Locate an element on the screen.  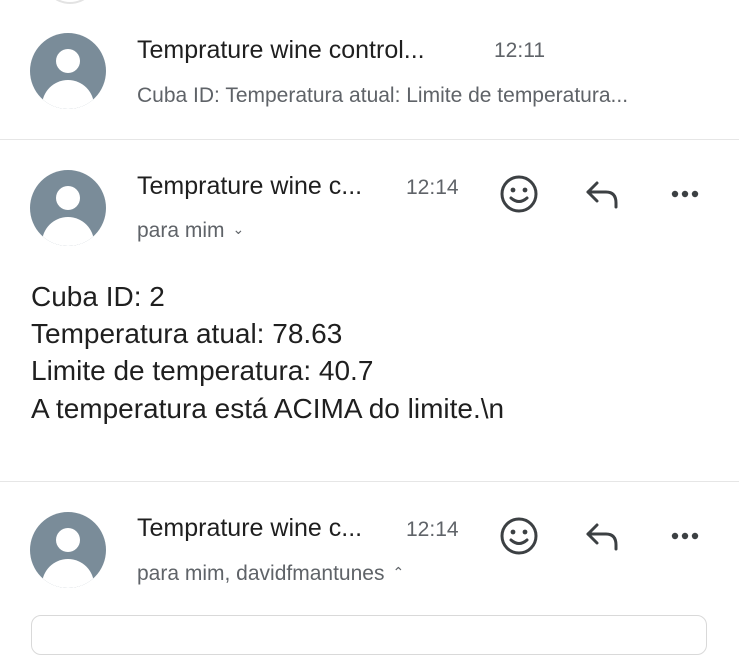
chevron-up-icon: ⌃ is located at coordinates (398, 572).